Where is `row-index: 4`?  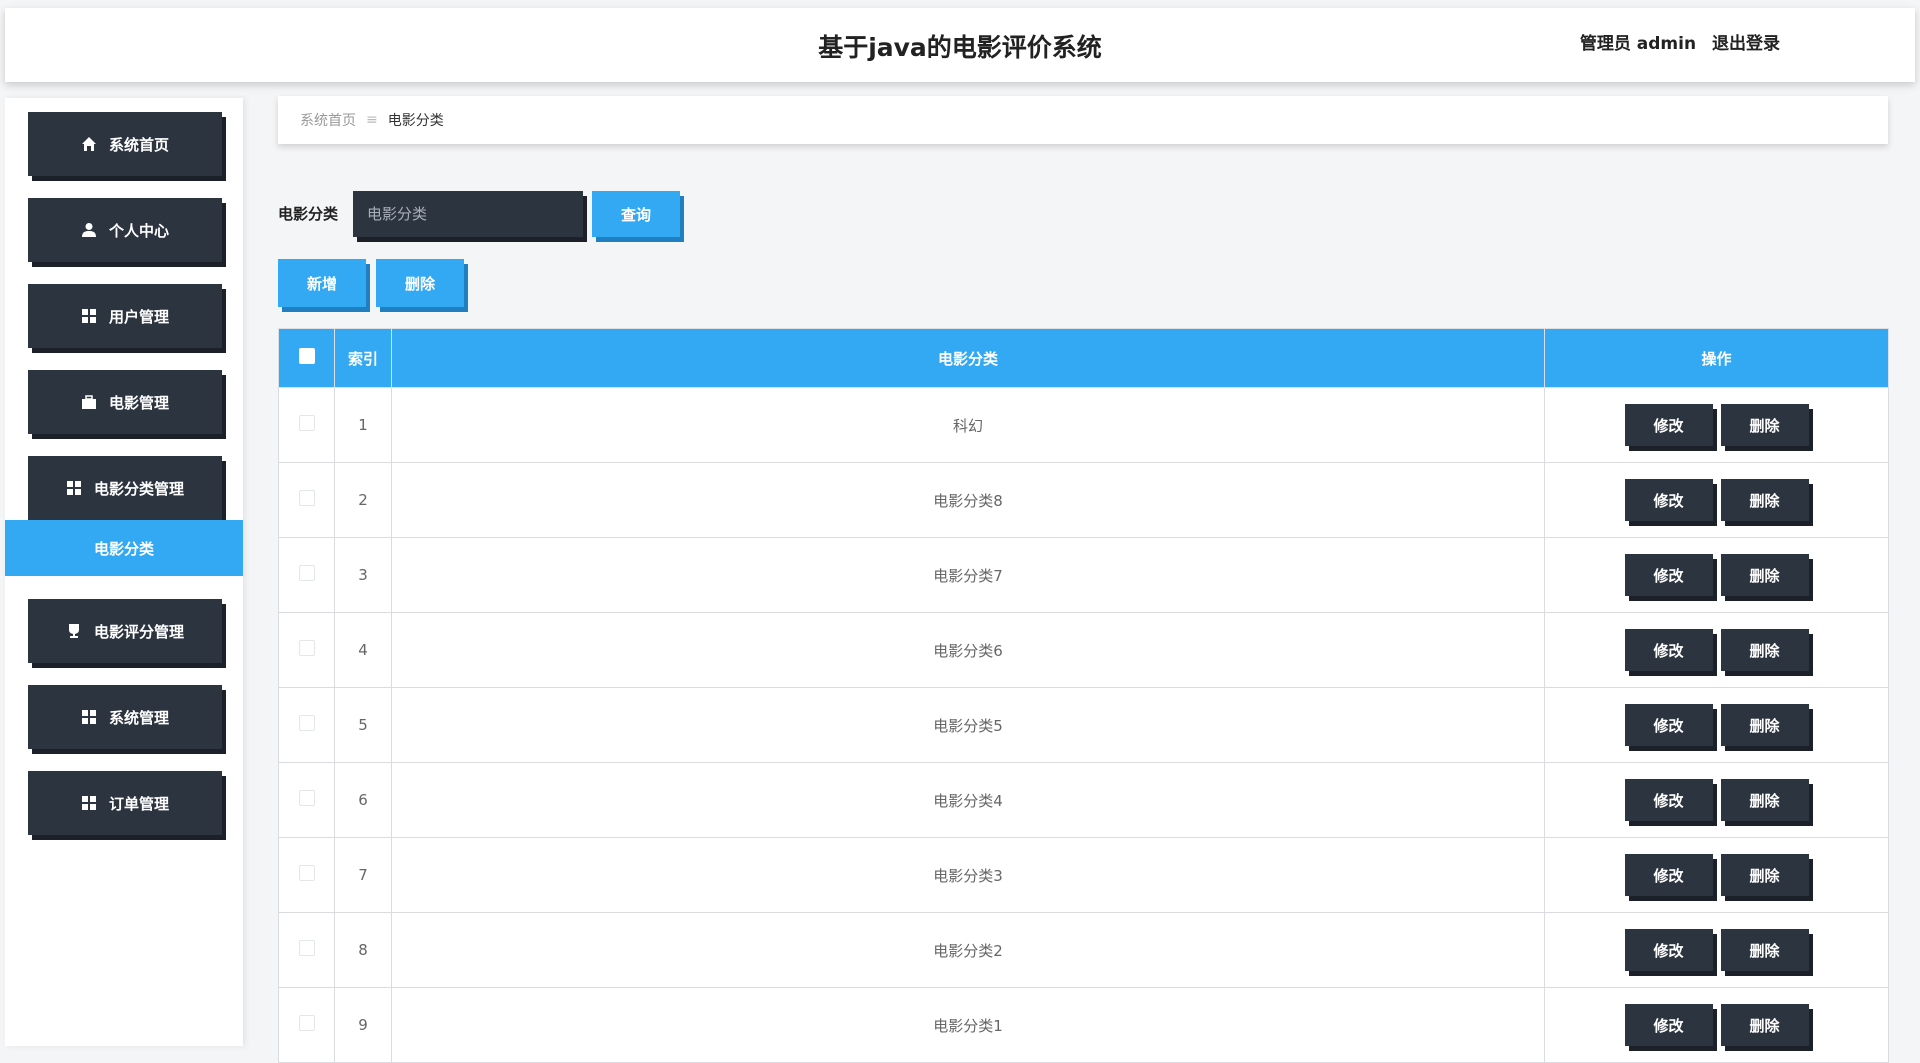 row-index: 4 is located at coordinates (363, 650).